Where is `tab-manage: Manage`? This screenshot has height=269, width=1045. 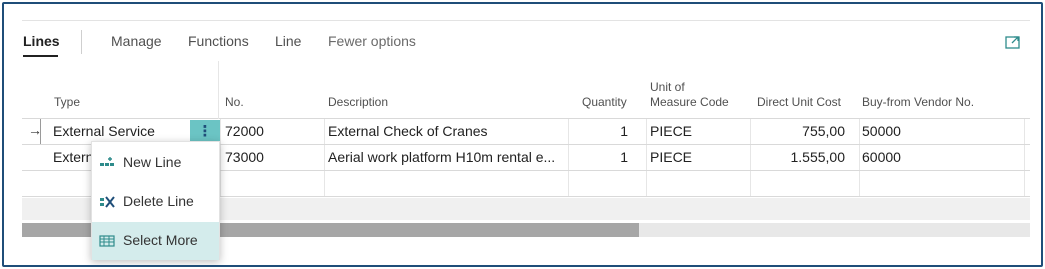 tab-manage: Manage is located at coordinates (136, 41).